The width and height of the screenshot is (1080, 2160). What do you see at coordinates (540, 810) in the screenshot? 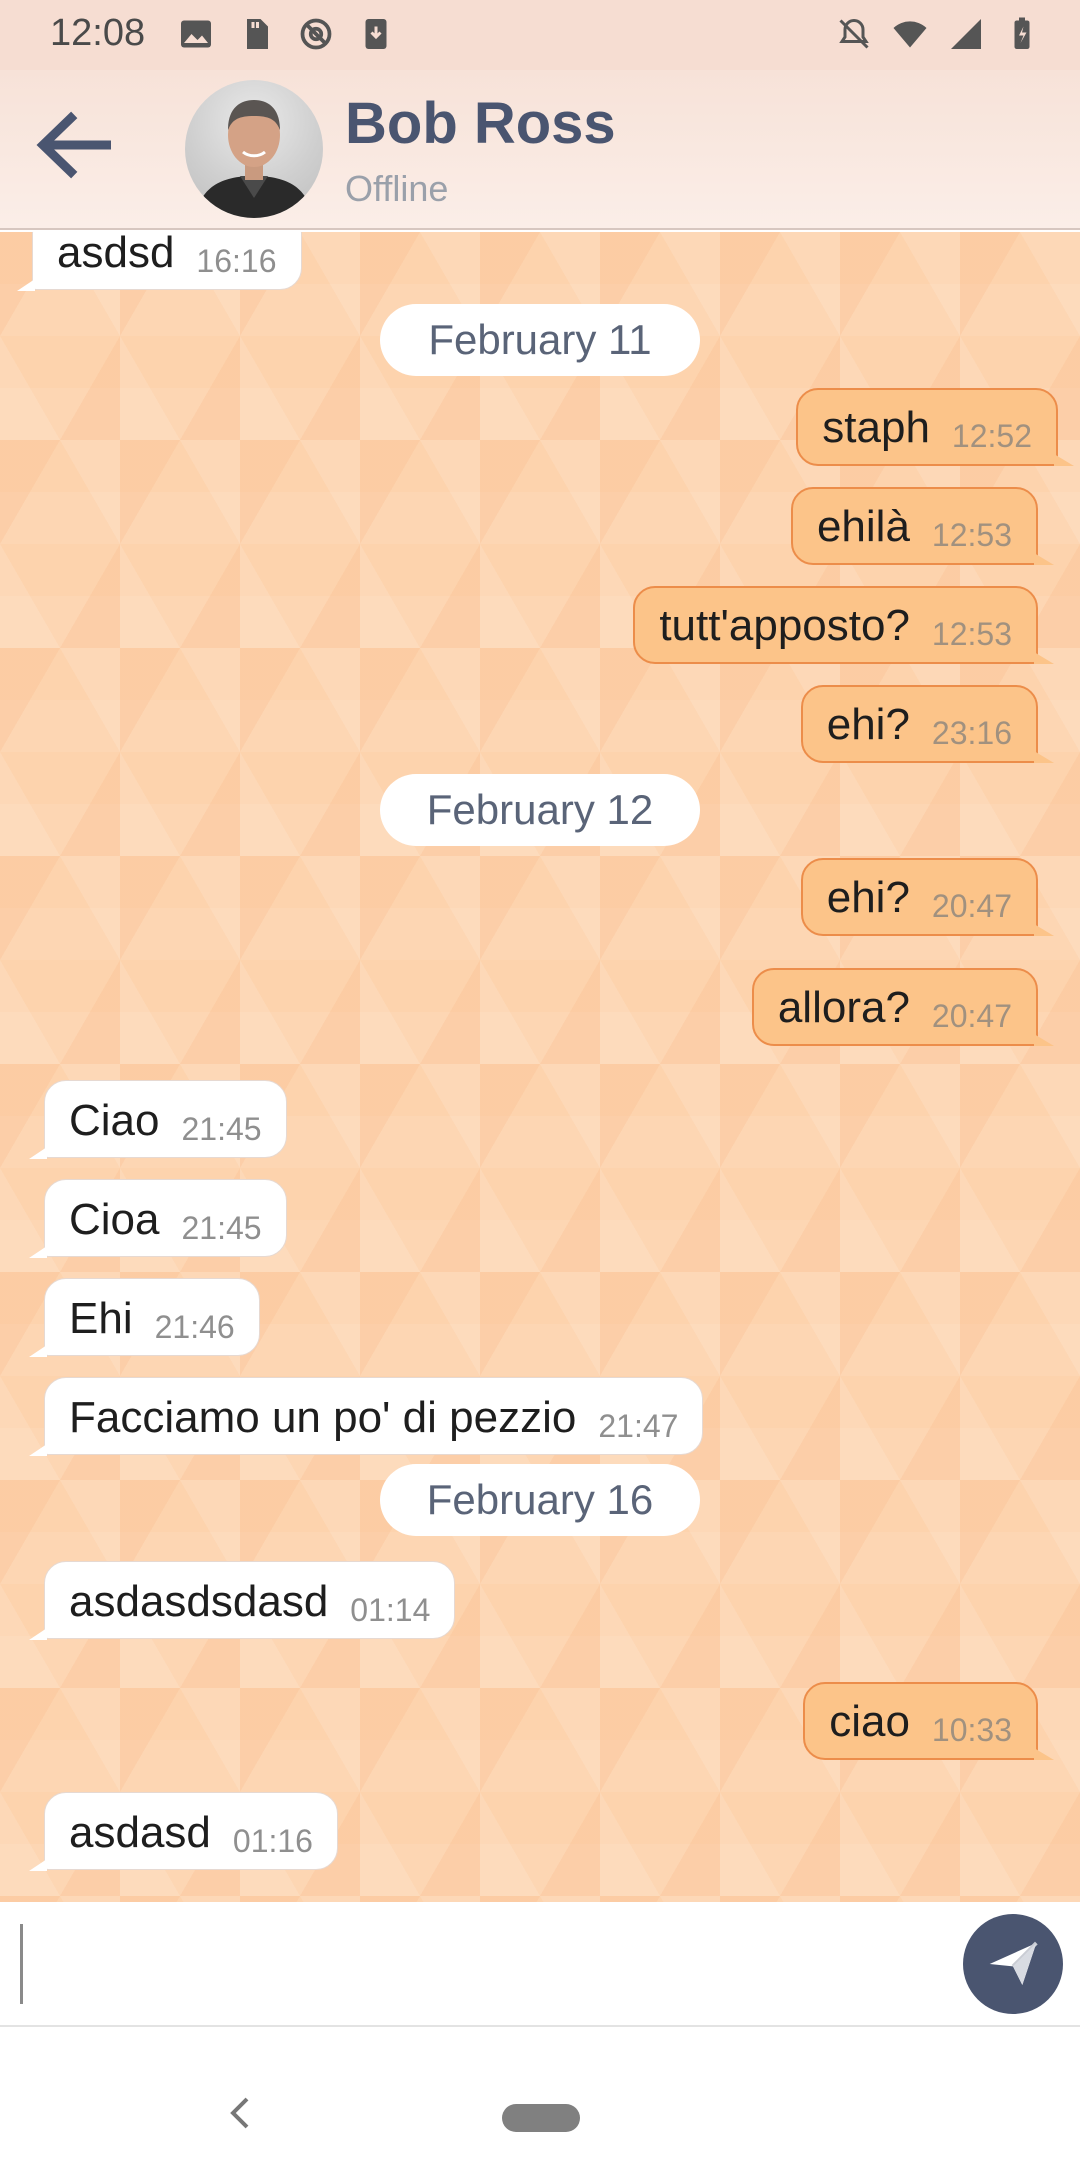
I see `date-separator: February 12` at bounding box center [540, 810].